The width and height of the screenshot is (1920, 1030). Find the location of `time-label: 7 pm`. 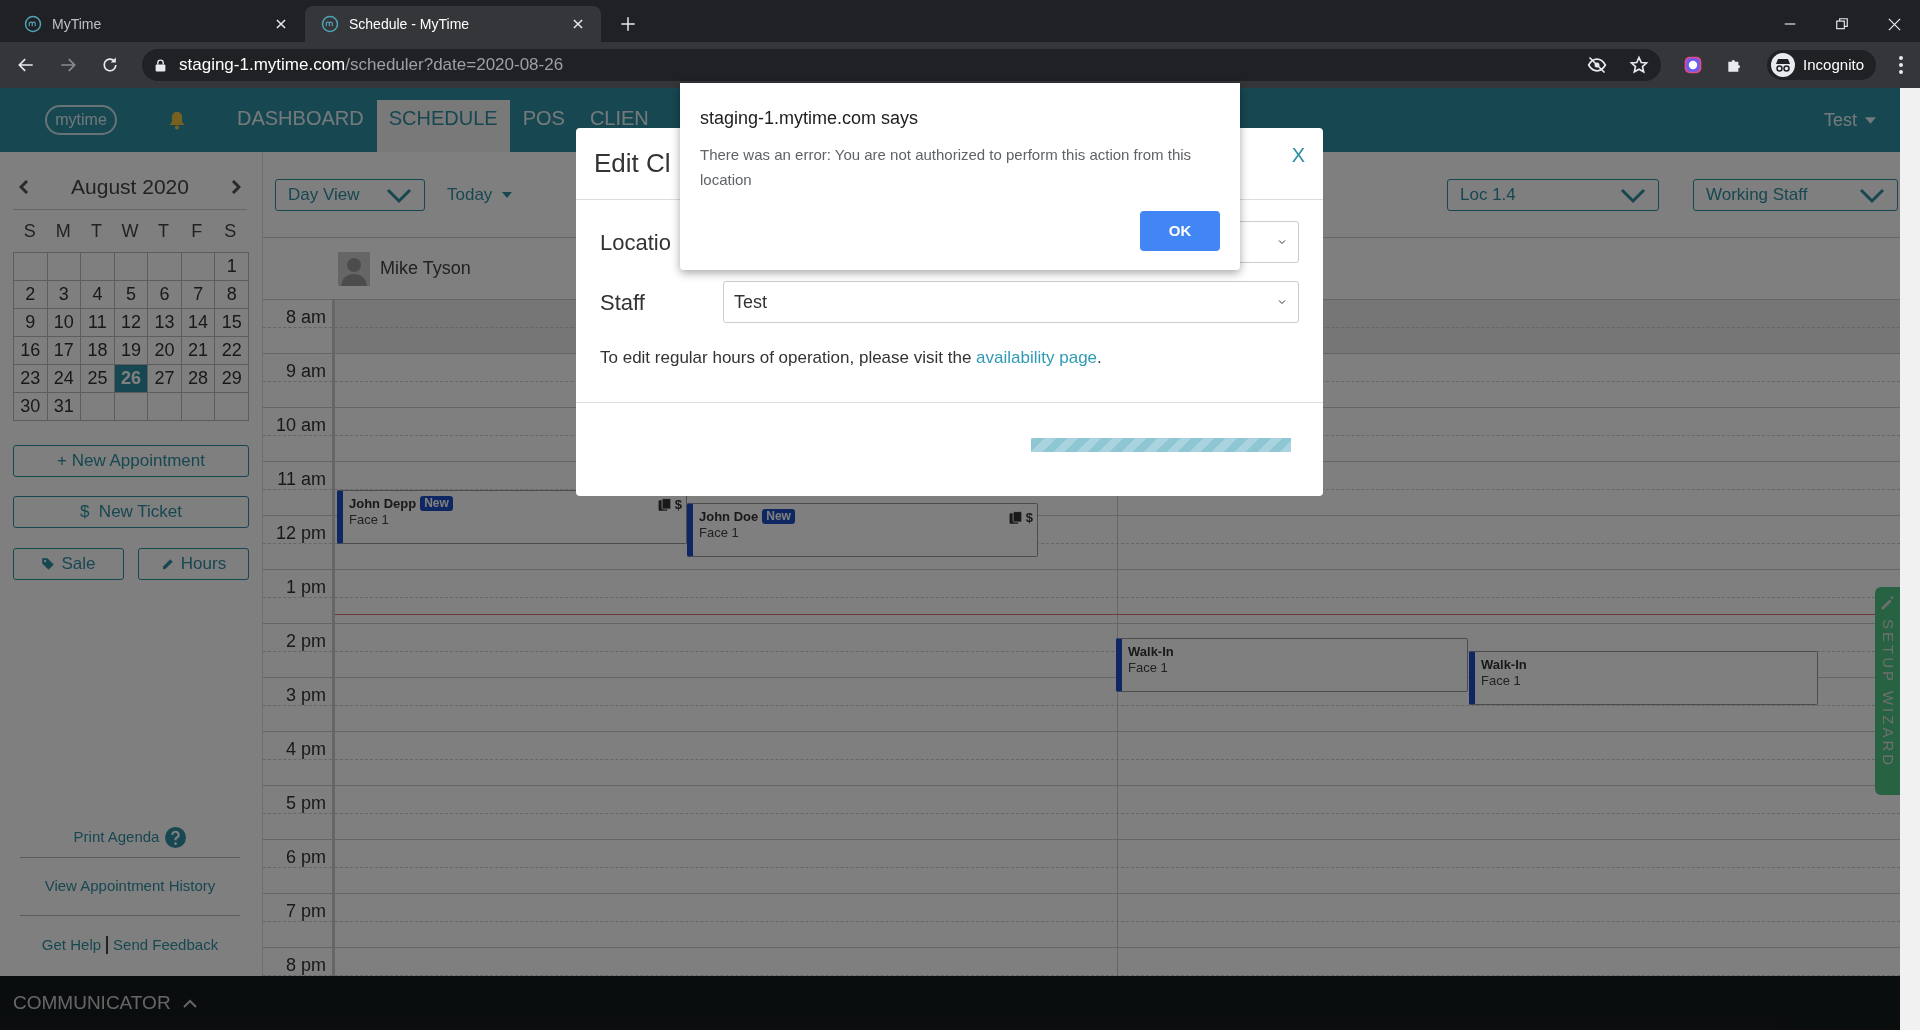

time-label: 7 pm is located at coordinates (305, 911).